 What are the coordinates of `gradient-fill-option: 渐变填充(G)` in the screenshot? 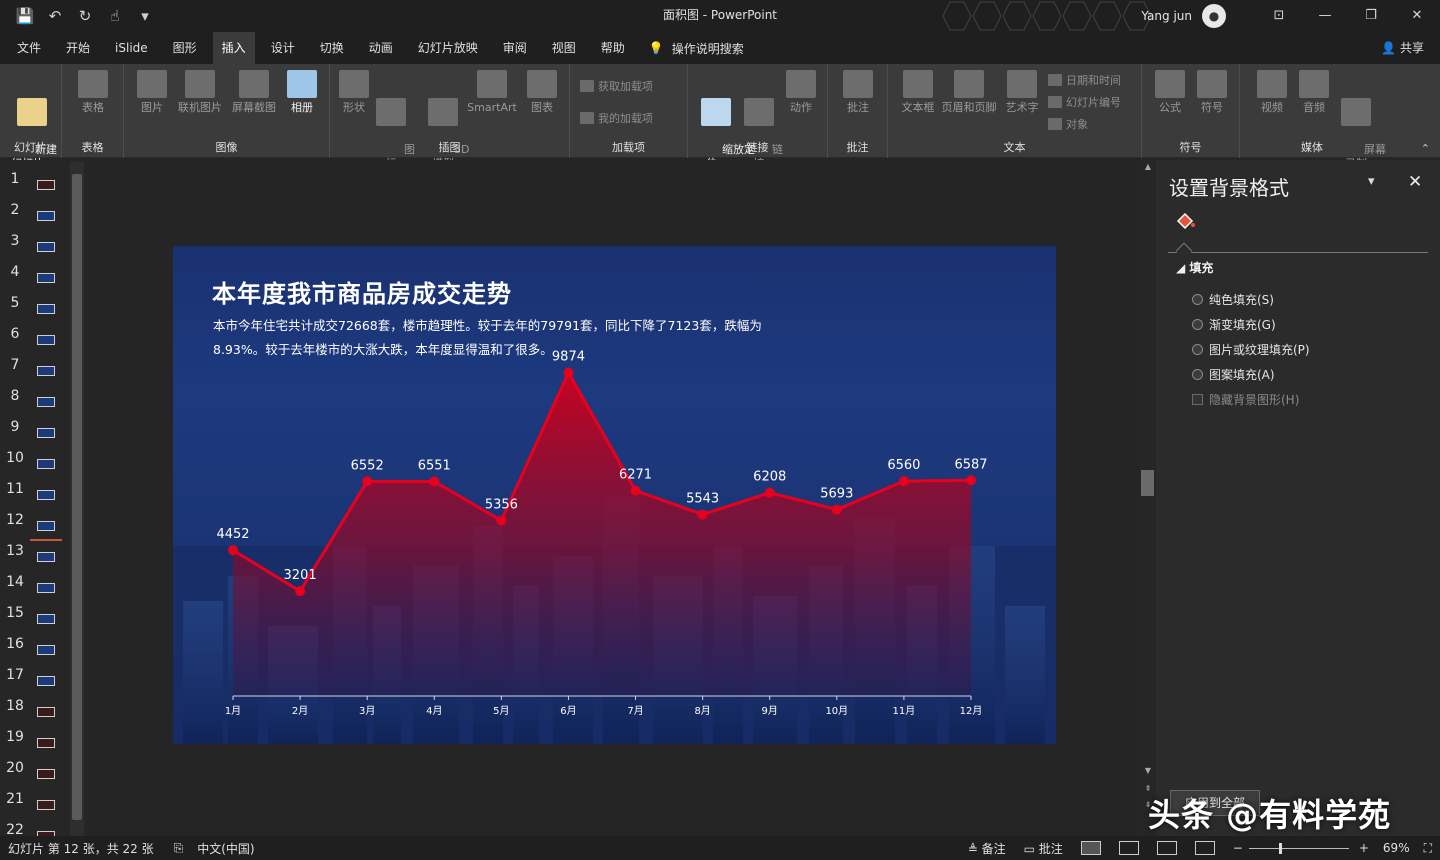 It's located at (1234, 324).